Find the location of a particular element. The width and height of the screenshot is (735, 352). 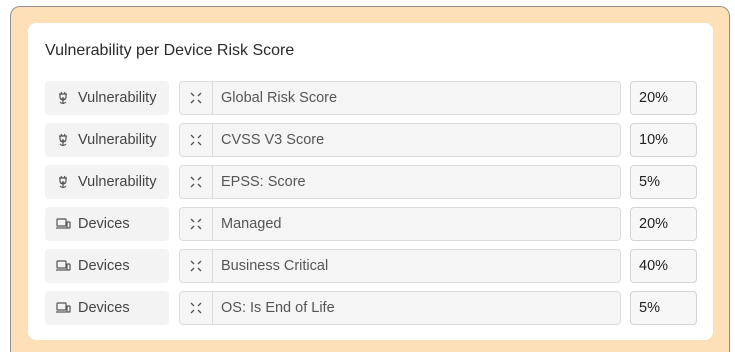

risk-factor-row: Devices Business Critical 40% is located at coordinates (371, 266).